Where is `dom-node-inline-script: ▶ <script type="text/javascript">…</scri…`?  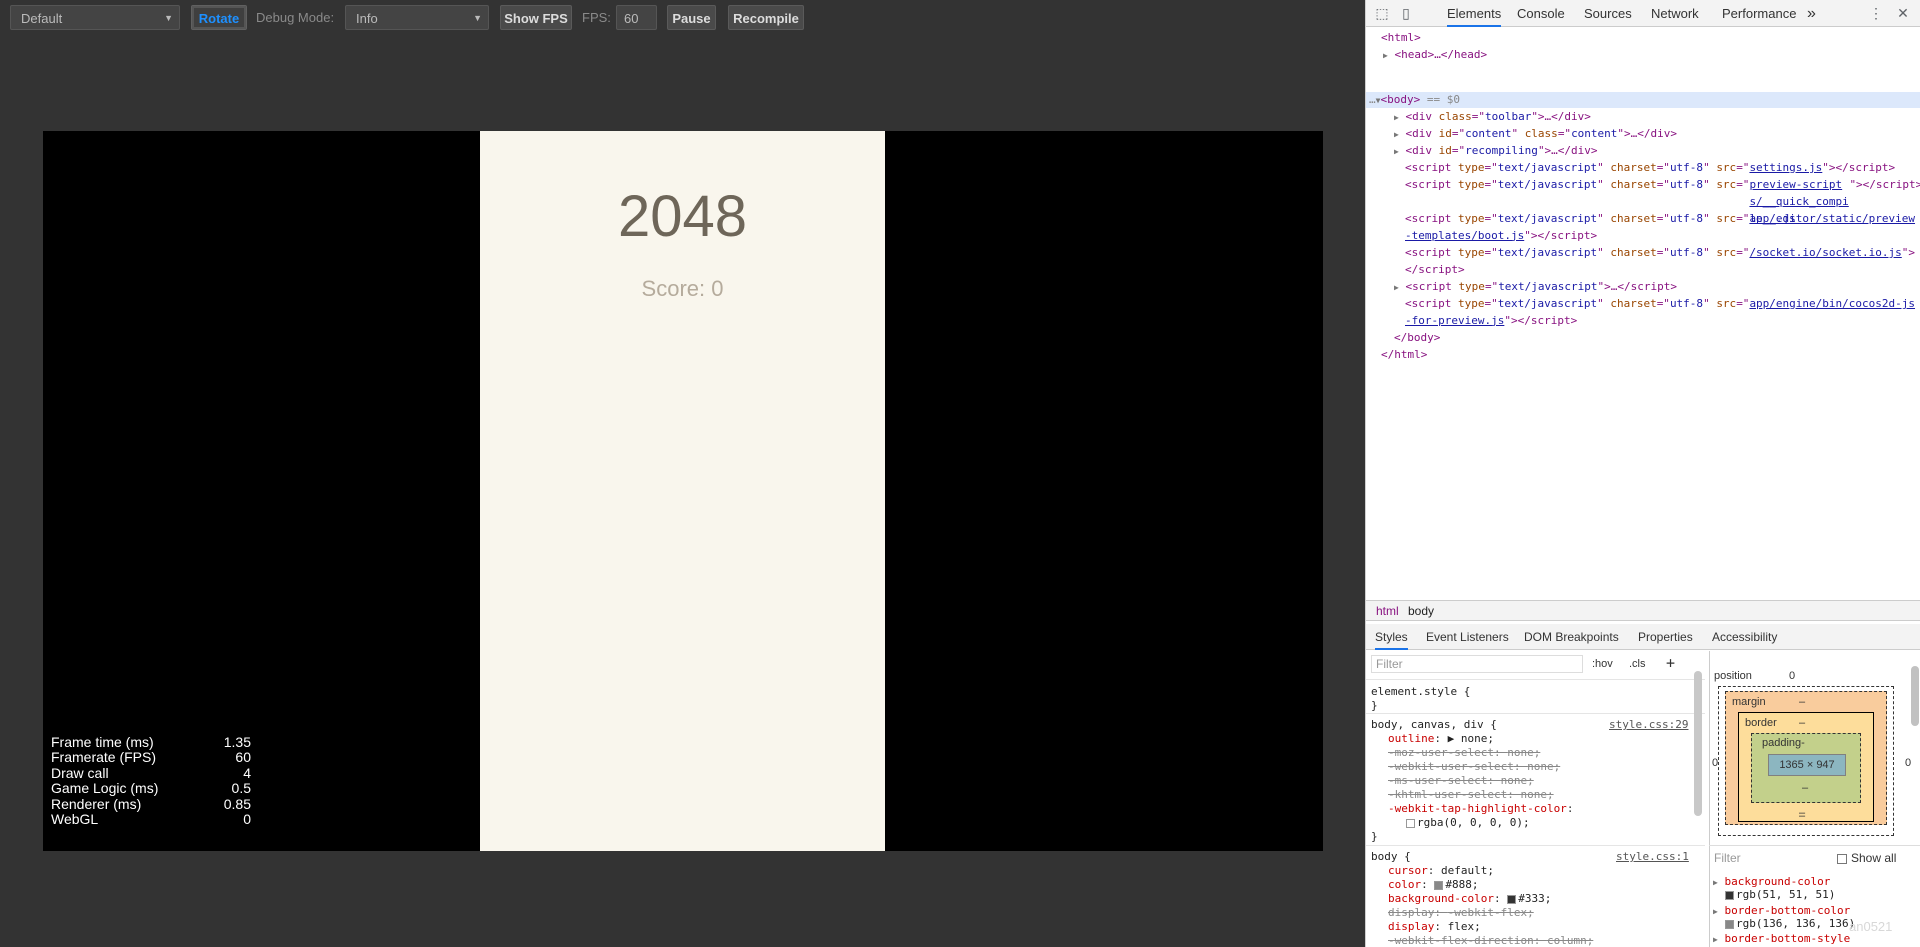
dom-node-inline-script: ▶ <script type="text/javascript">…</scri… is located at coordinates (1535, 288).